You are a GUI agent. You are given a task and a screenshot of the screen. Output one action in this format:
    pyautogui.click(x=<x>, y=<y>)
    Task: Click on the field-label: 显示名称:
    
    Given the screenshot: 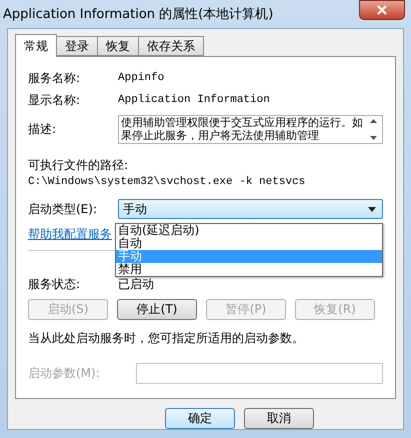 What is the action you would take?
    pyautogui.click(x=55, y=100)
    